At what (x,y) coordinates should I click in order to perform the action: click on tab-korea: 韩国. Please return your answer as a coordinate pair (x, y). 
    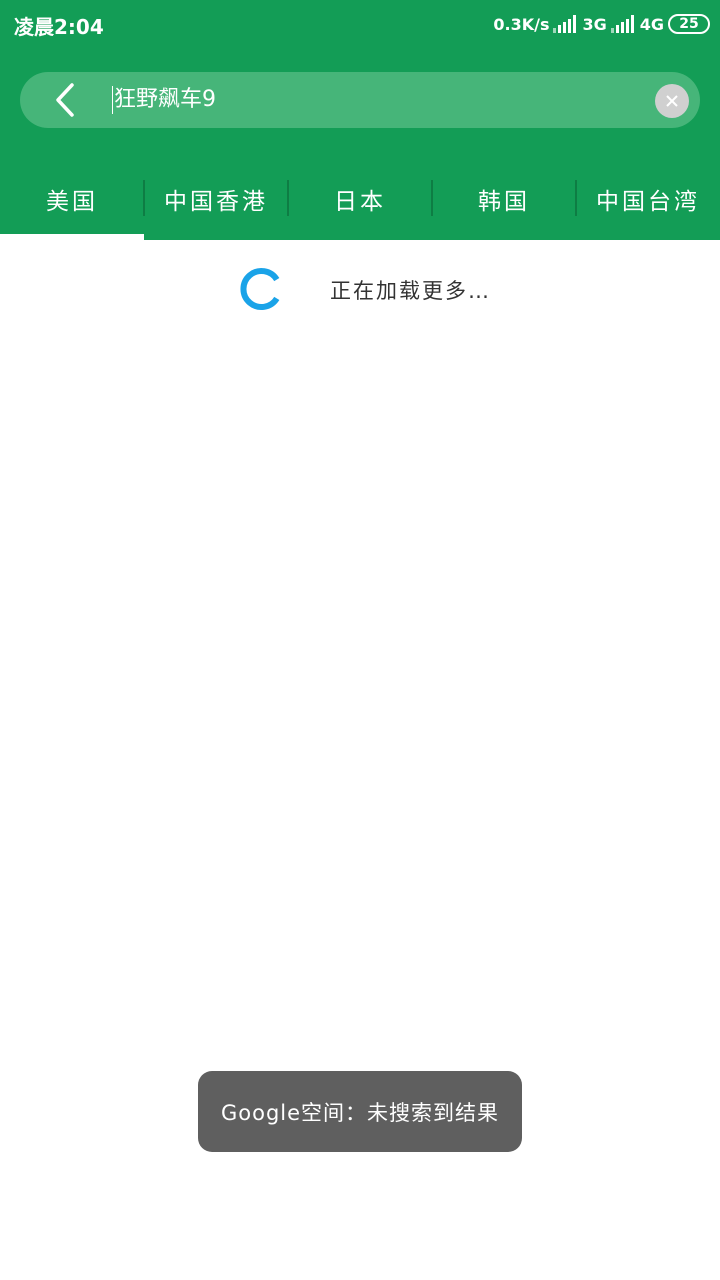
    Looking at the image, I should click on (504, 199).